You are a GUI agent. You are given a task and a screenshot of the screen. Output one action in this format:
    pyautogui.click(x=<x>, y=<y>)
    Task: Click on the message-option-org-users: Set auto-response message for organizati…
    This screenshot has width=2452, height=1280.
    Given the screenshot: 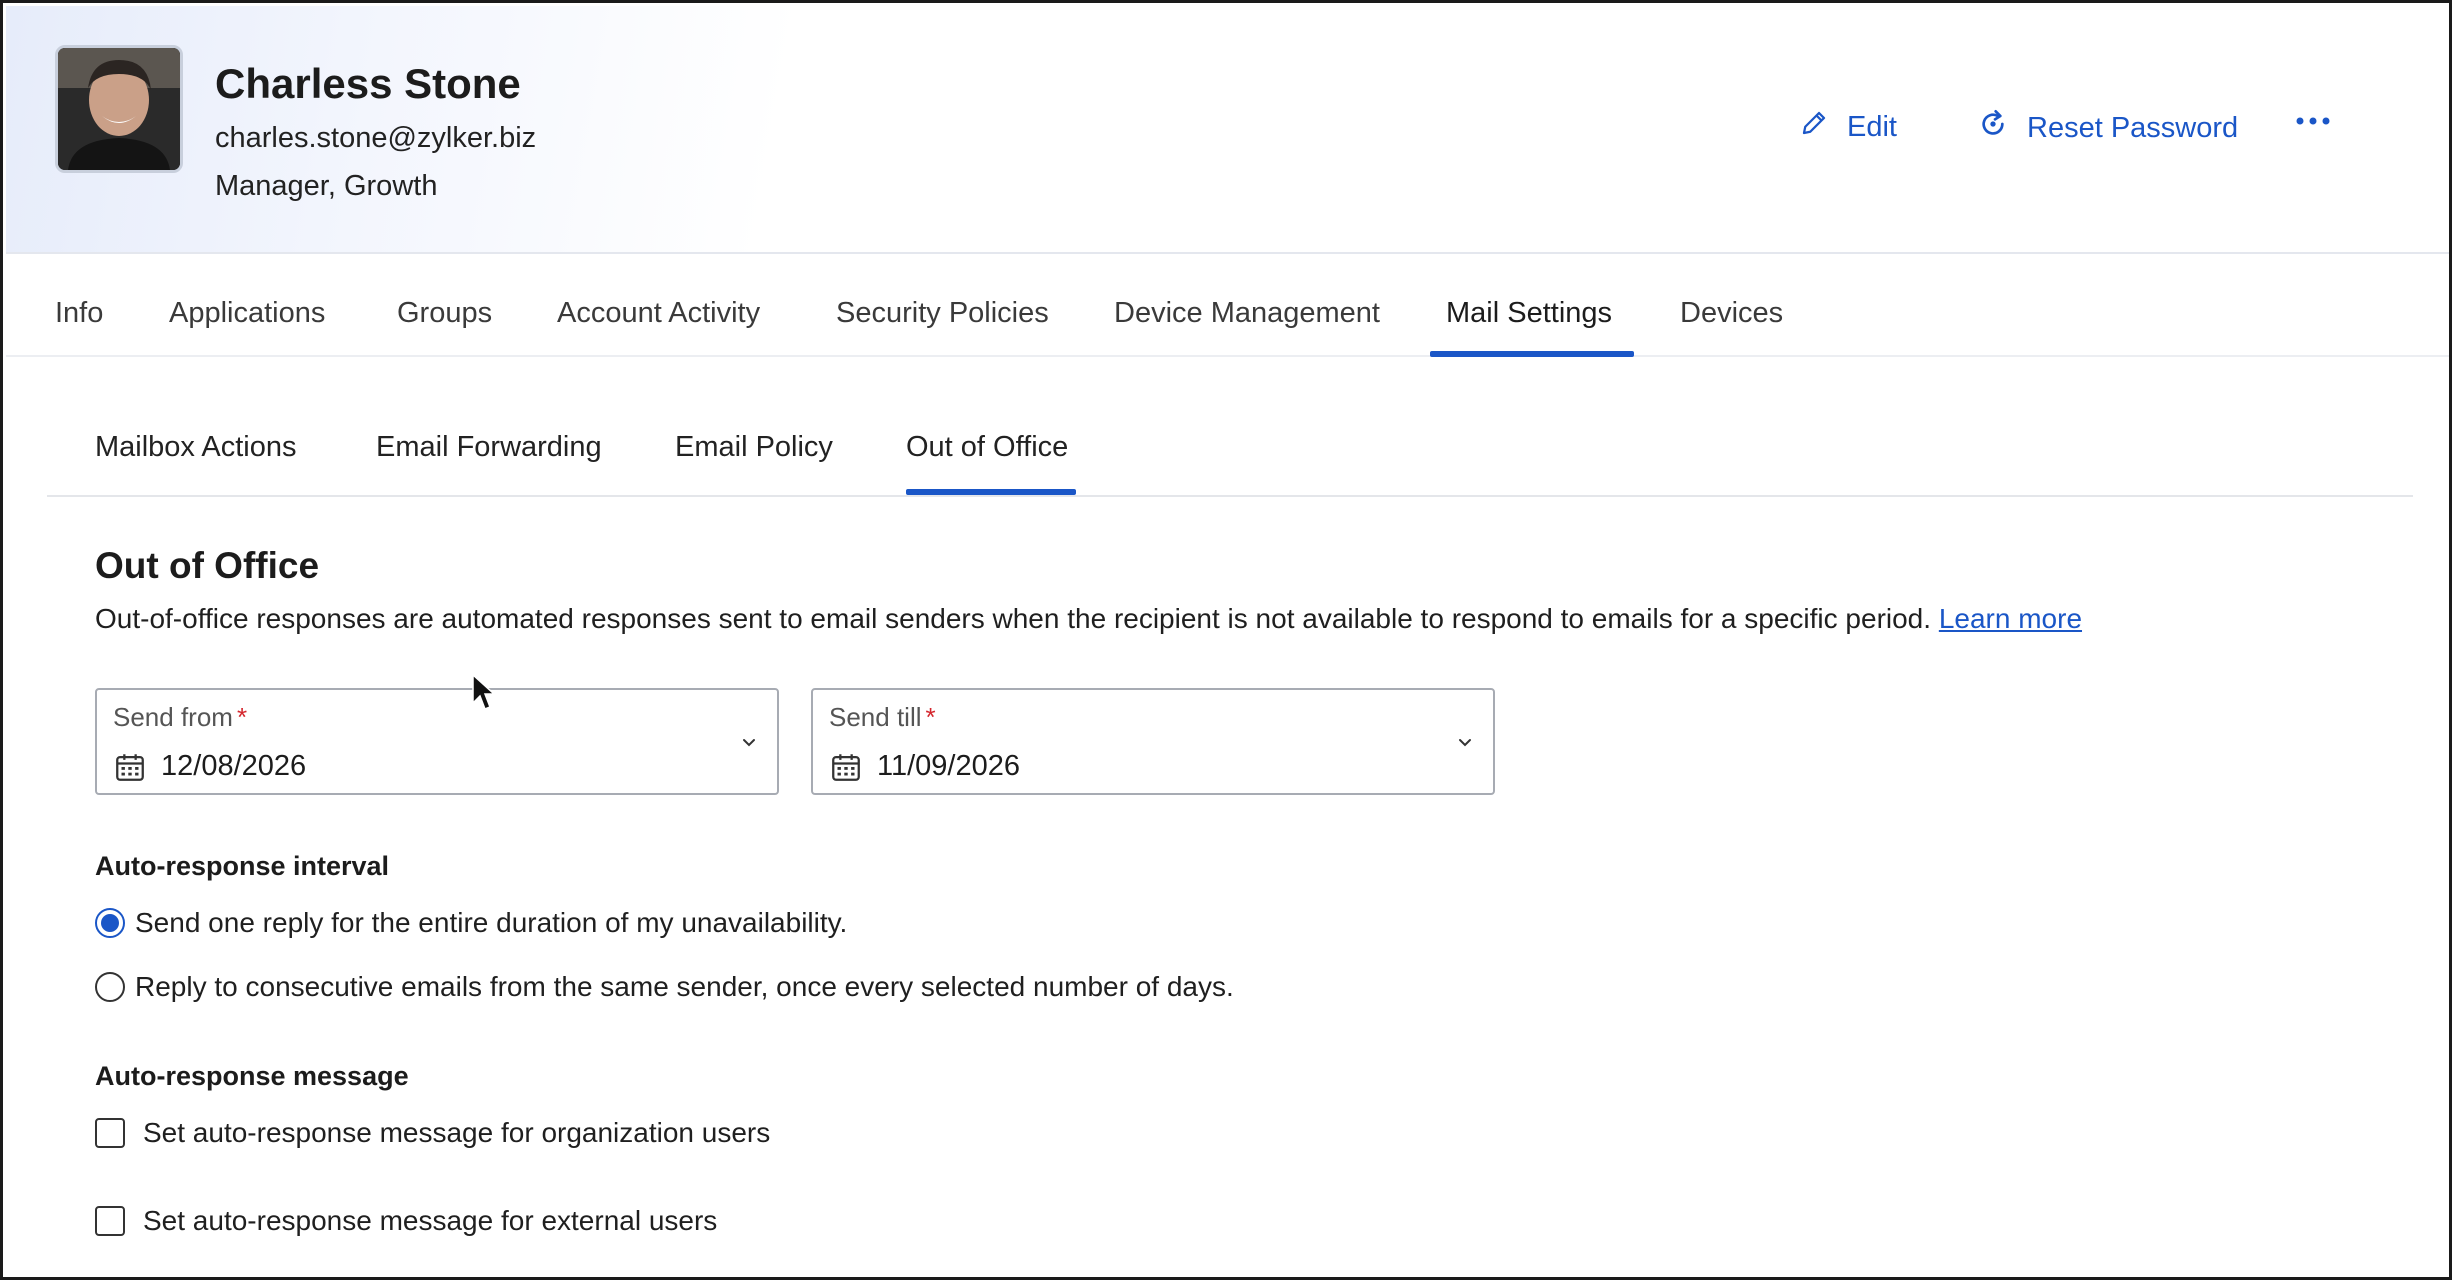 What is the action you would take?
    pyautogui.click(x=432, y=1133)
    